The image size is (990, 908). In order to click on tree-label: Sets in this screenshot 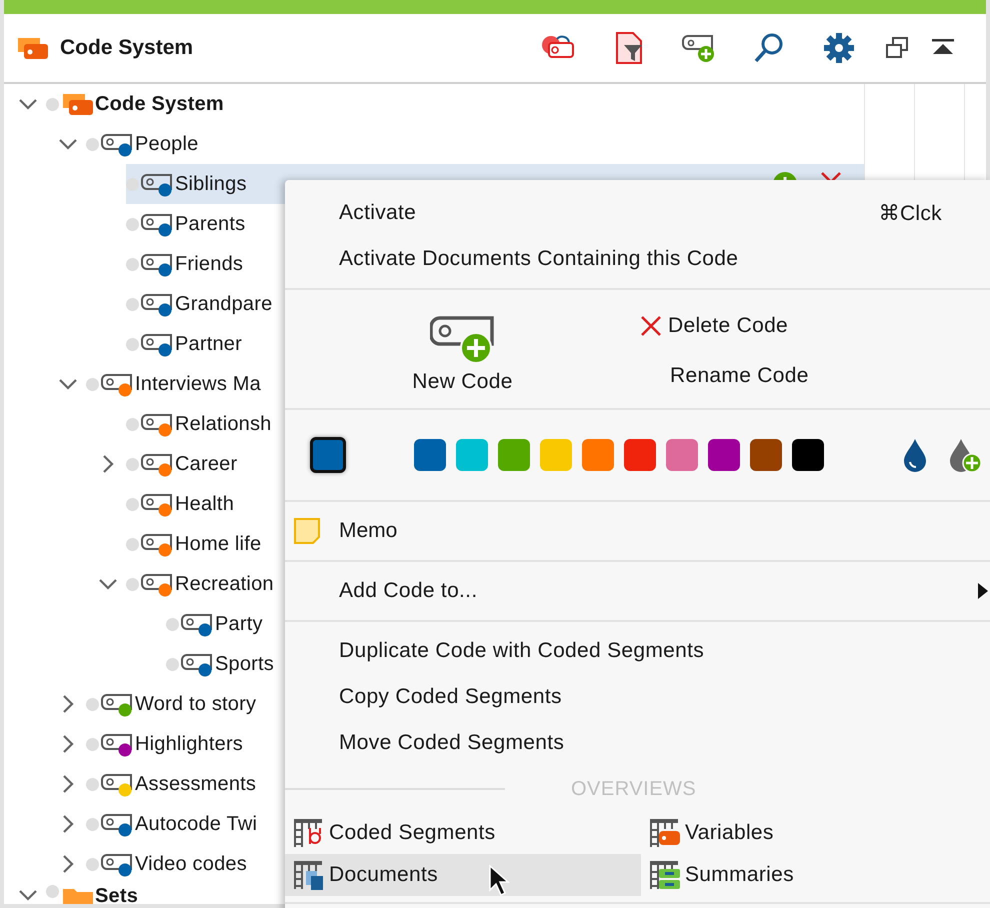, I will do `click(116, 894)`.